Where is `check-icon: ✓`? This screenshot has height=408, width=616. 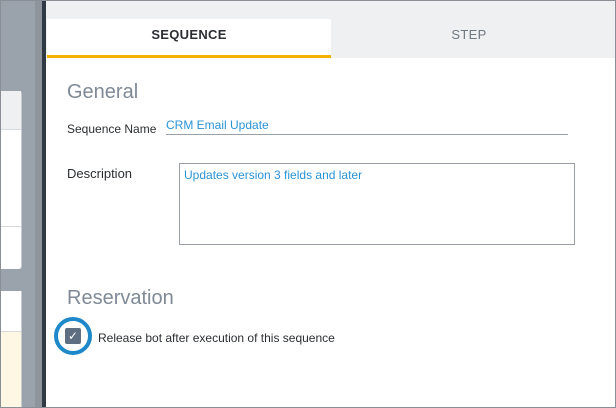 check-icon: ✓ is located at coordinates (73, 336).